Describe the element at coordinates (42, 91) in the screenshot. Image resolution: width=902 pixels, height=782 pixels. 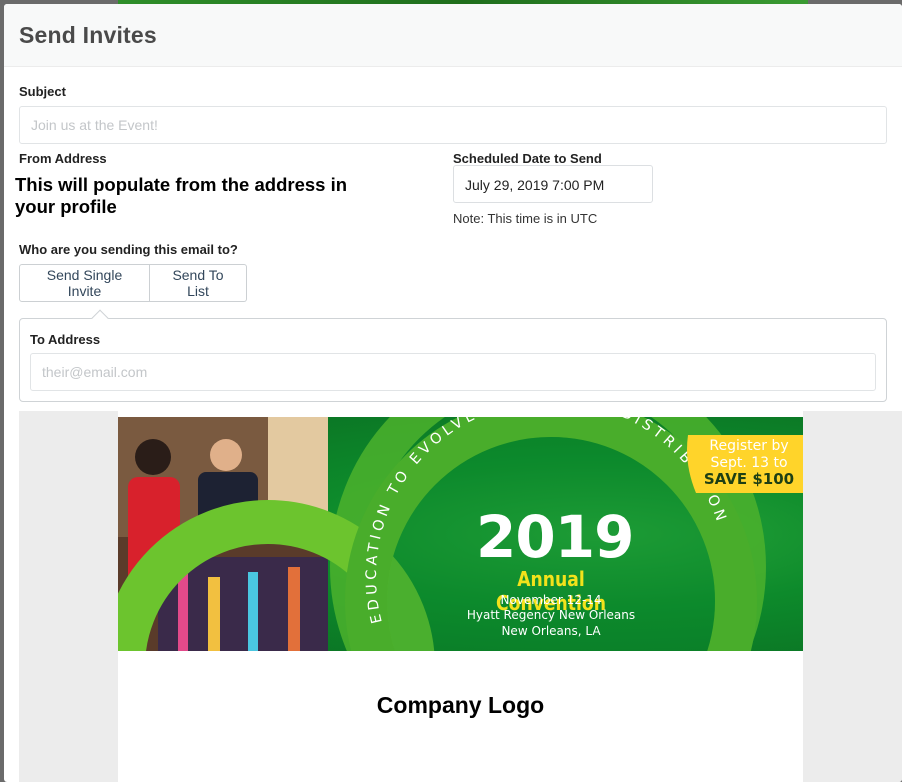
I see `subject-label: Subject` at that location.